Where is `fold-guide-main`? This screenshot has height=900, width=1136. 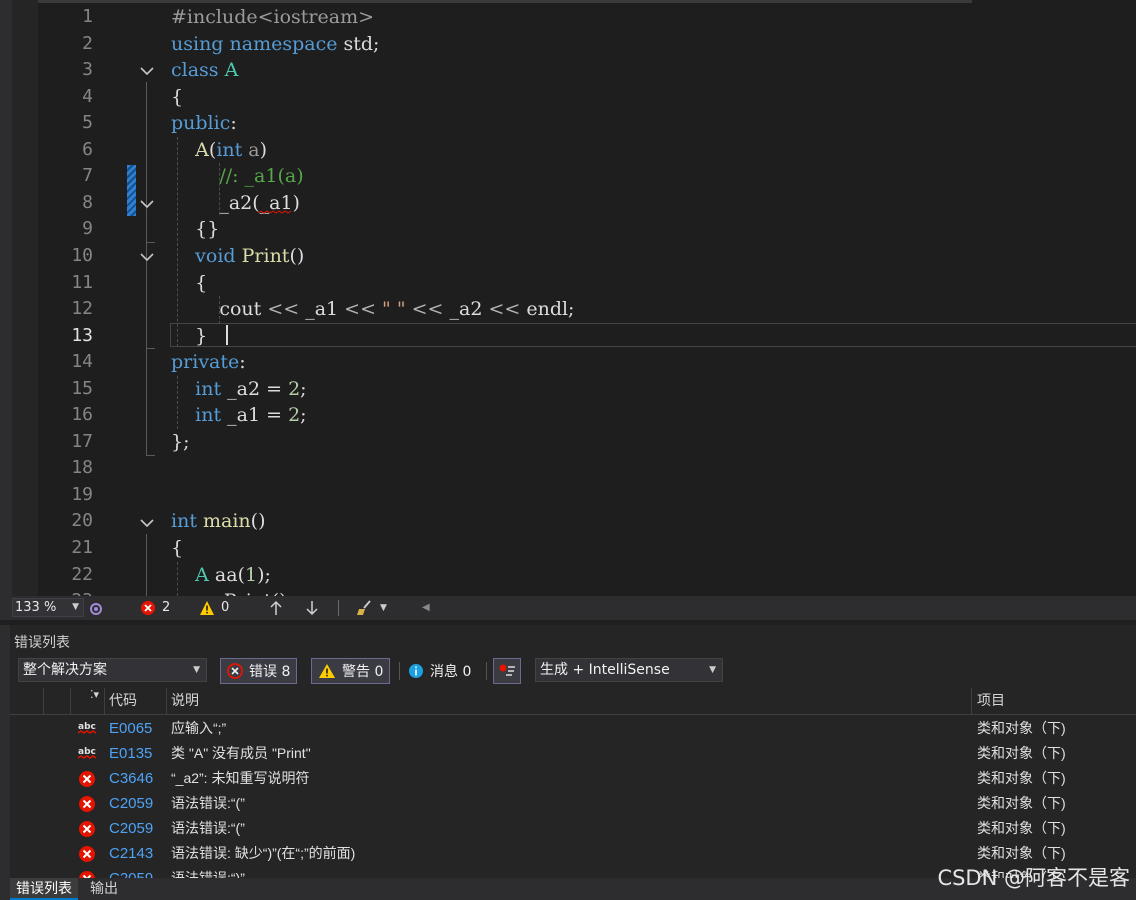 fold-guide-main is located at coordinates (146, 565).